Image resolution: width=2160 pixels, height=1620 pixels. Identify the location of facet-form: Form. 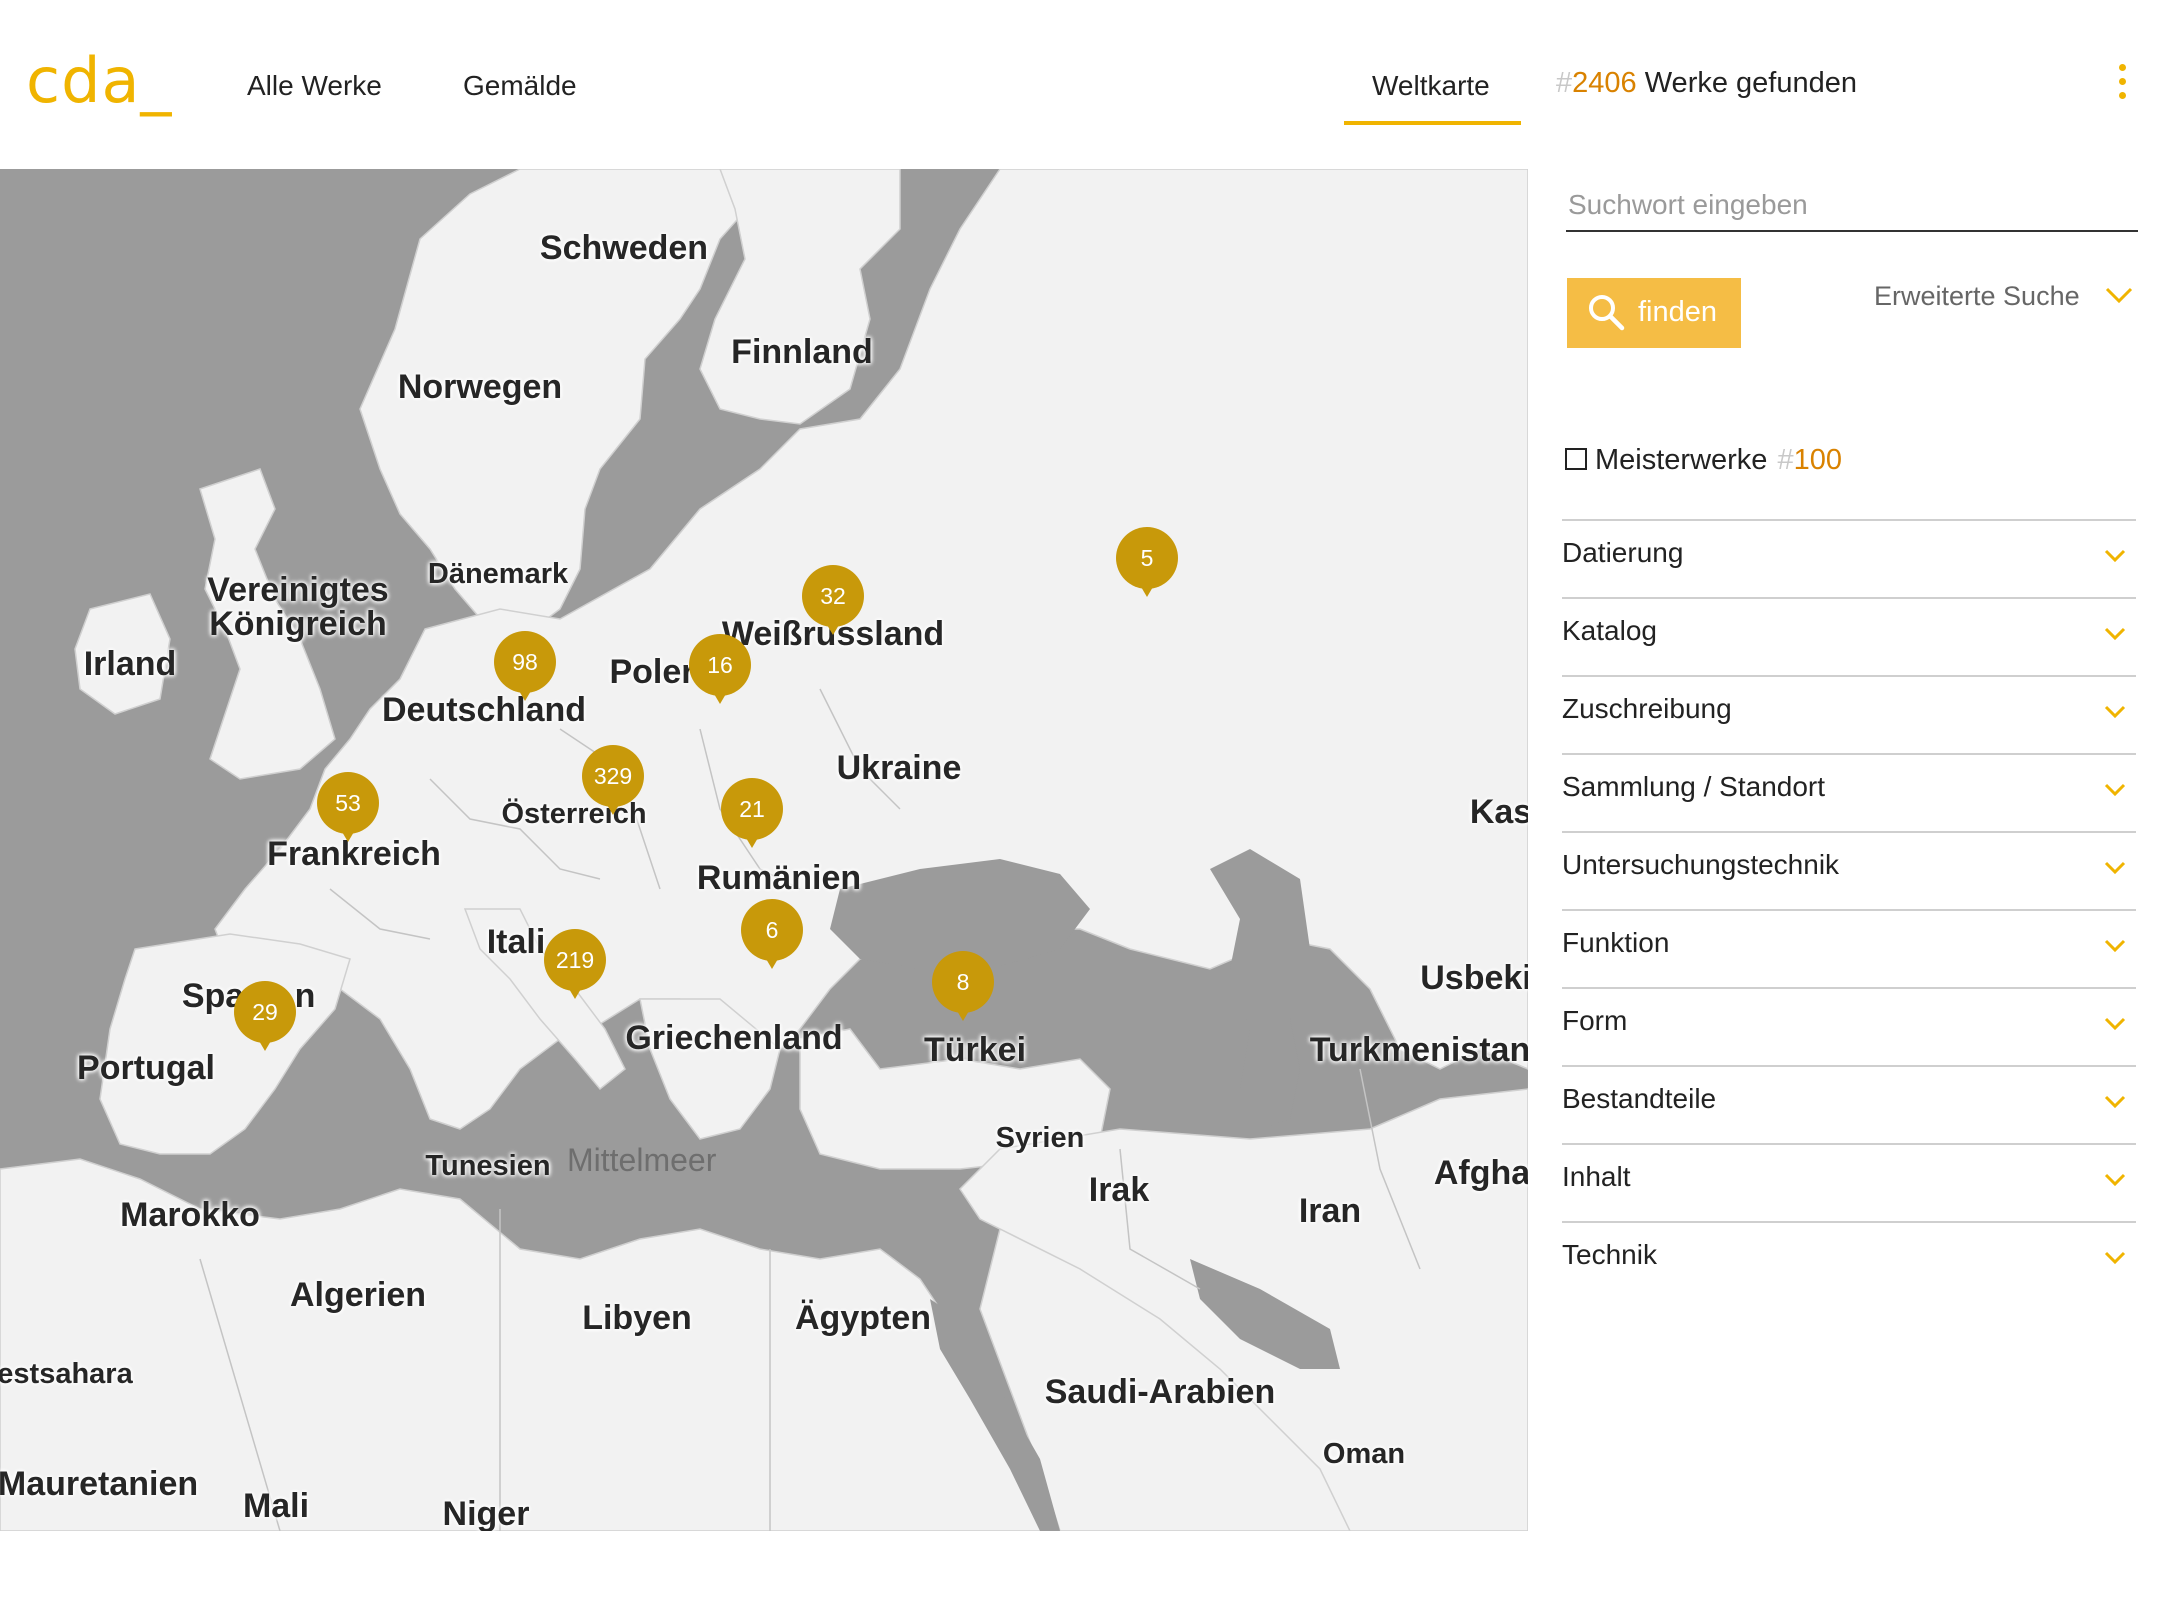
(1849, 1027).